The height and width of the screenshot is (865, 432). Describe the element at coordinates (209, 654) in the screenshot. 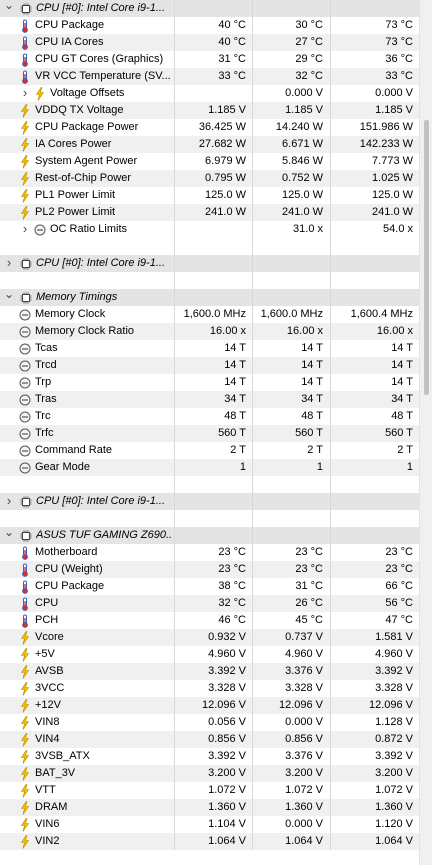

I see `sensor-row: +5V 4.960 V 4.960 V 4.960 V` at that location.